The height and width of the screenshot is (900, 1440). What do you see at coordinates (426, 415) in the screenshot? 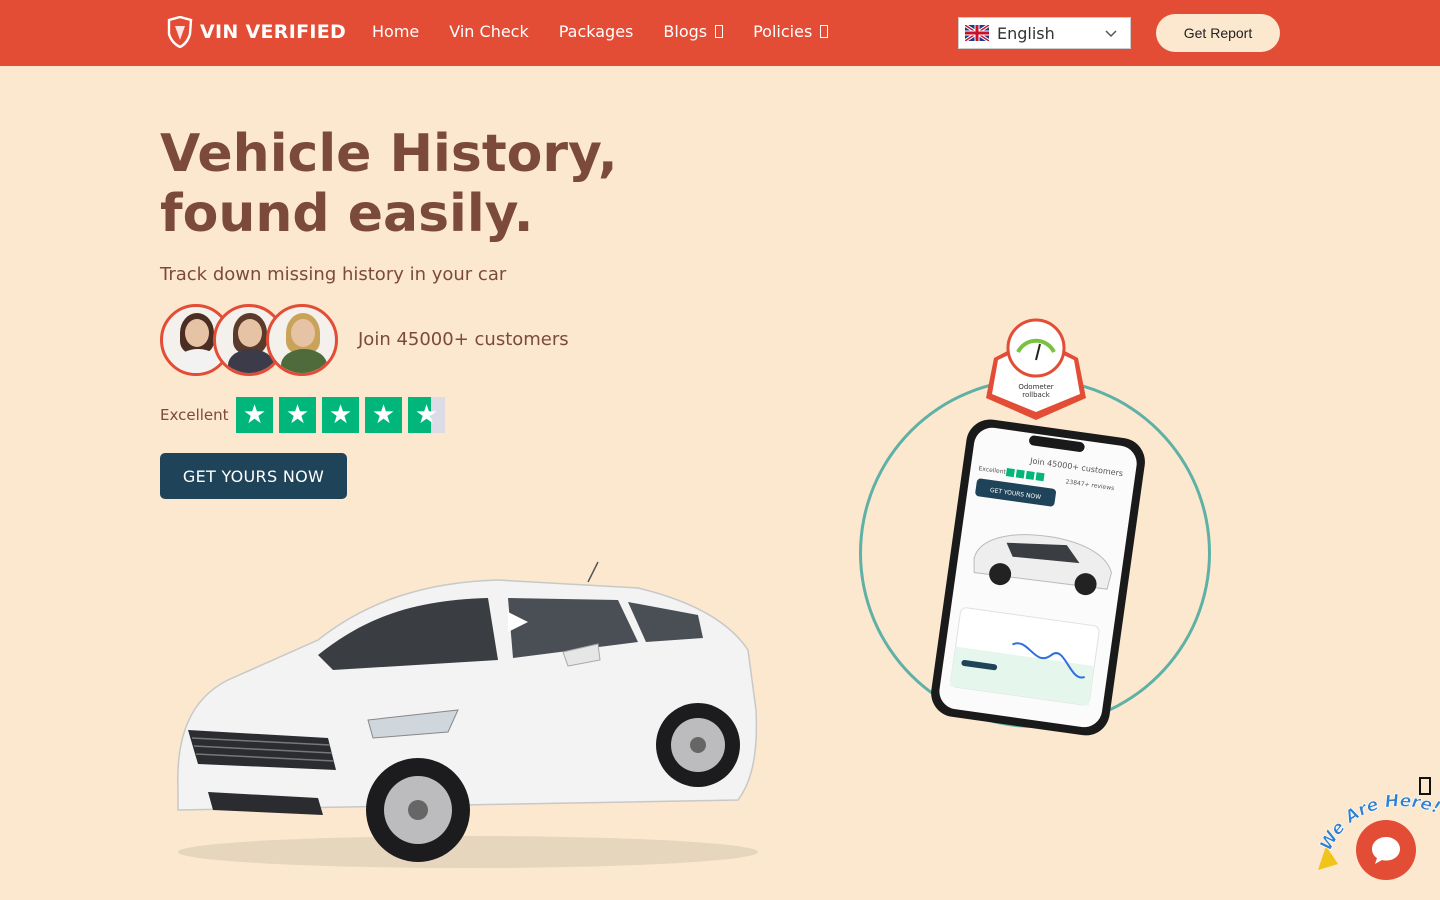
I see `half-star-icon: ★` at bounding box center [426, 415].